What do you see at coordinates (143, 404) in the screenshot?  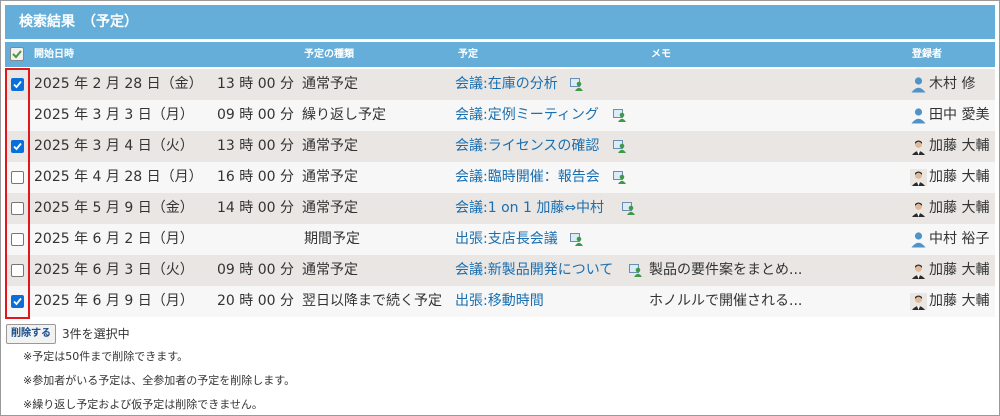 I see `note-recurring: ※繰り返し予定および仮予定は削除できません。` at bounding box center [143, 404].